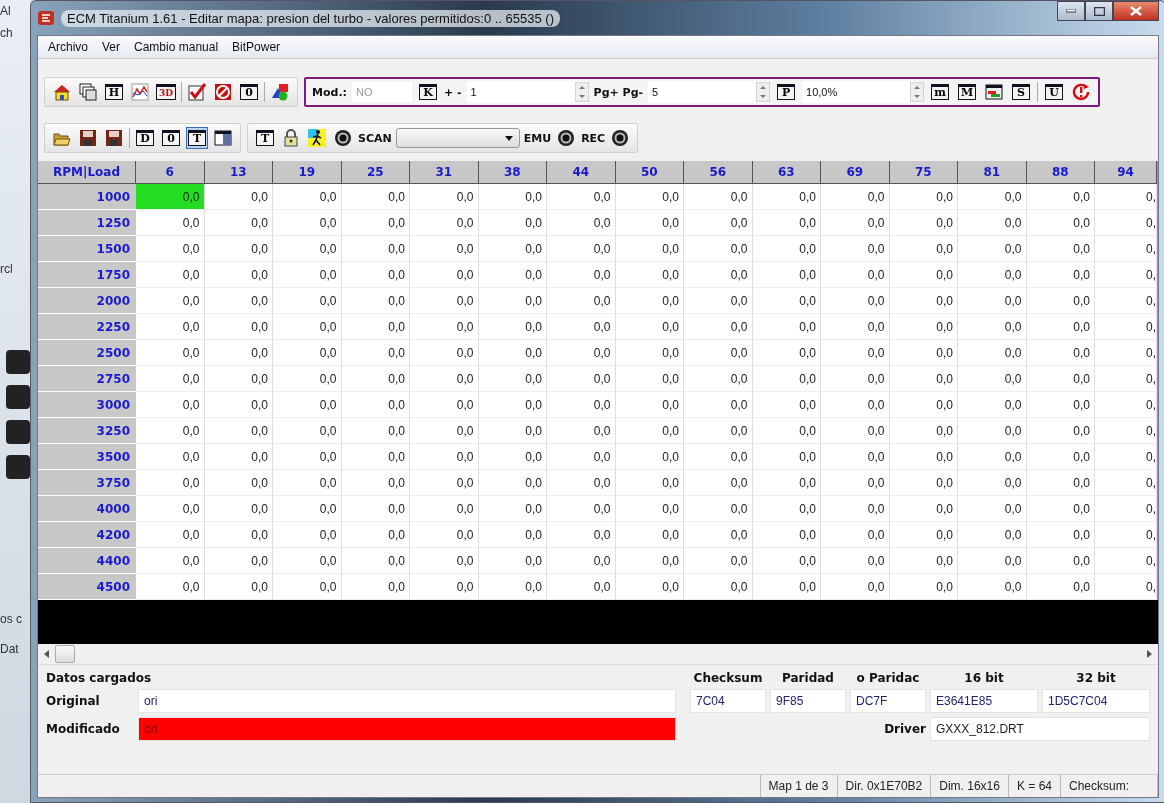 This screenshot has height=803, width=1164. What do you see at coordinates (709, 92) in the screenshot?
I see `spin-field: 5` at bounding box center [709, 92].